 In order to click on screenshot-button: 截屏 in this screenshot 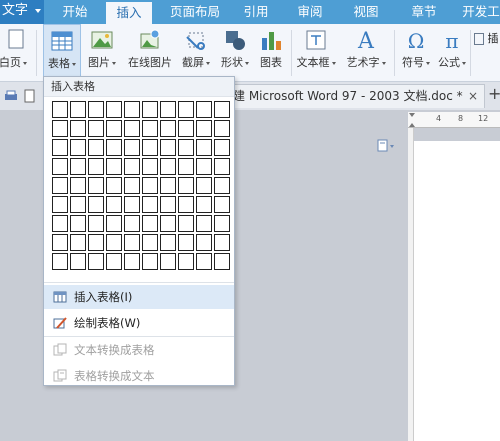, I will do `click(196, 53)`.